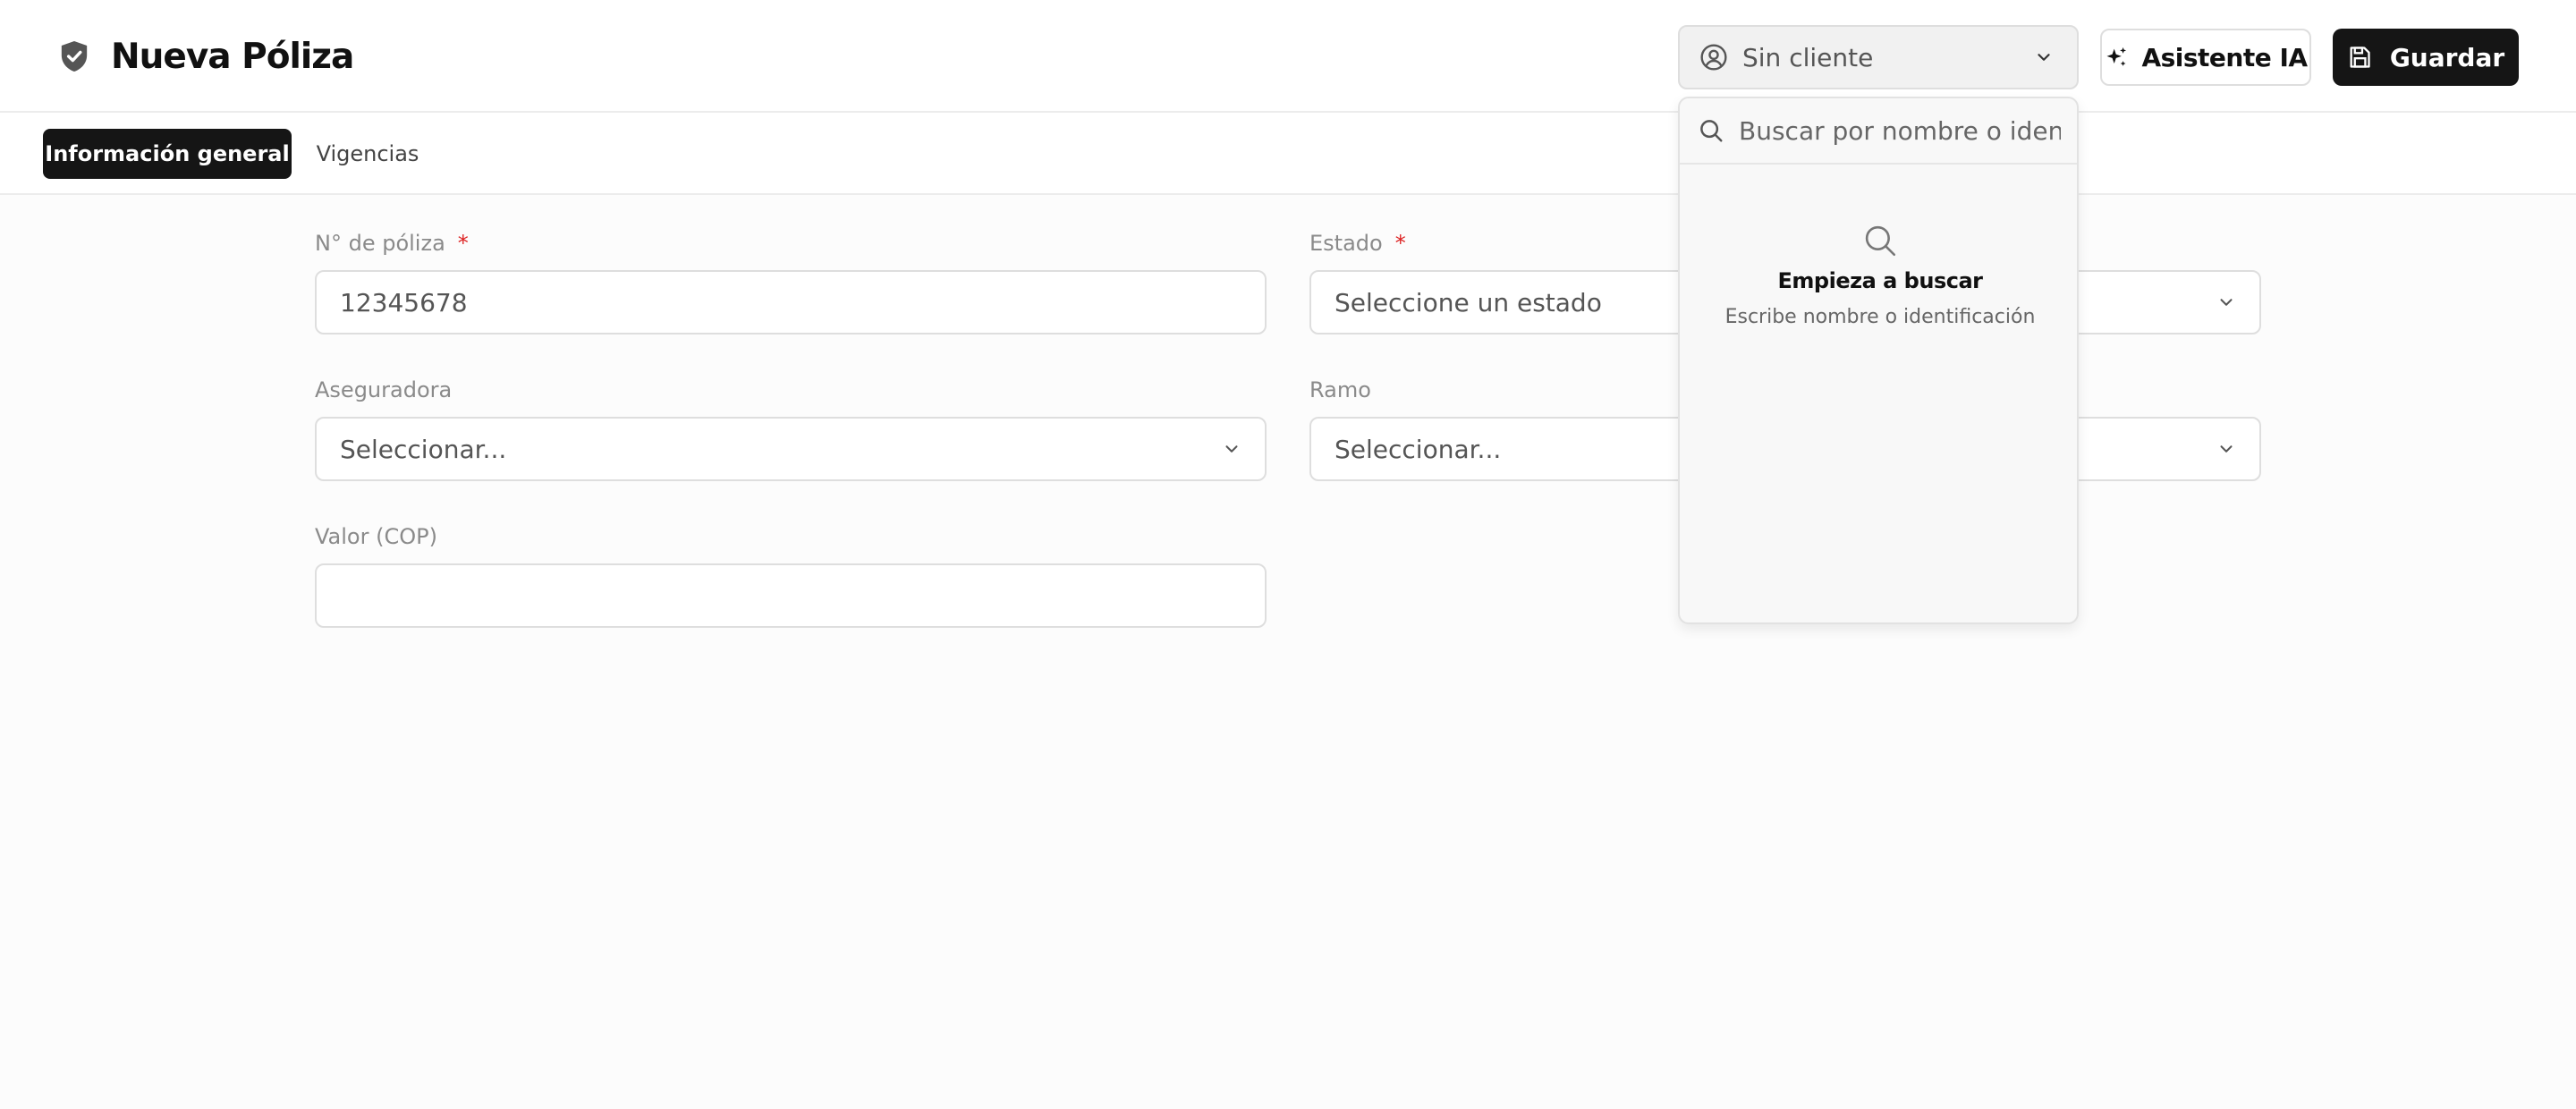  What do you see at coordinates (367, 154) in the screenshot?
I see `tab-vigencias: Vigencias` at bounding box center [367, 154].